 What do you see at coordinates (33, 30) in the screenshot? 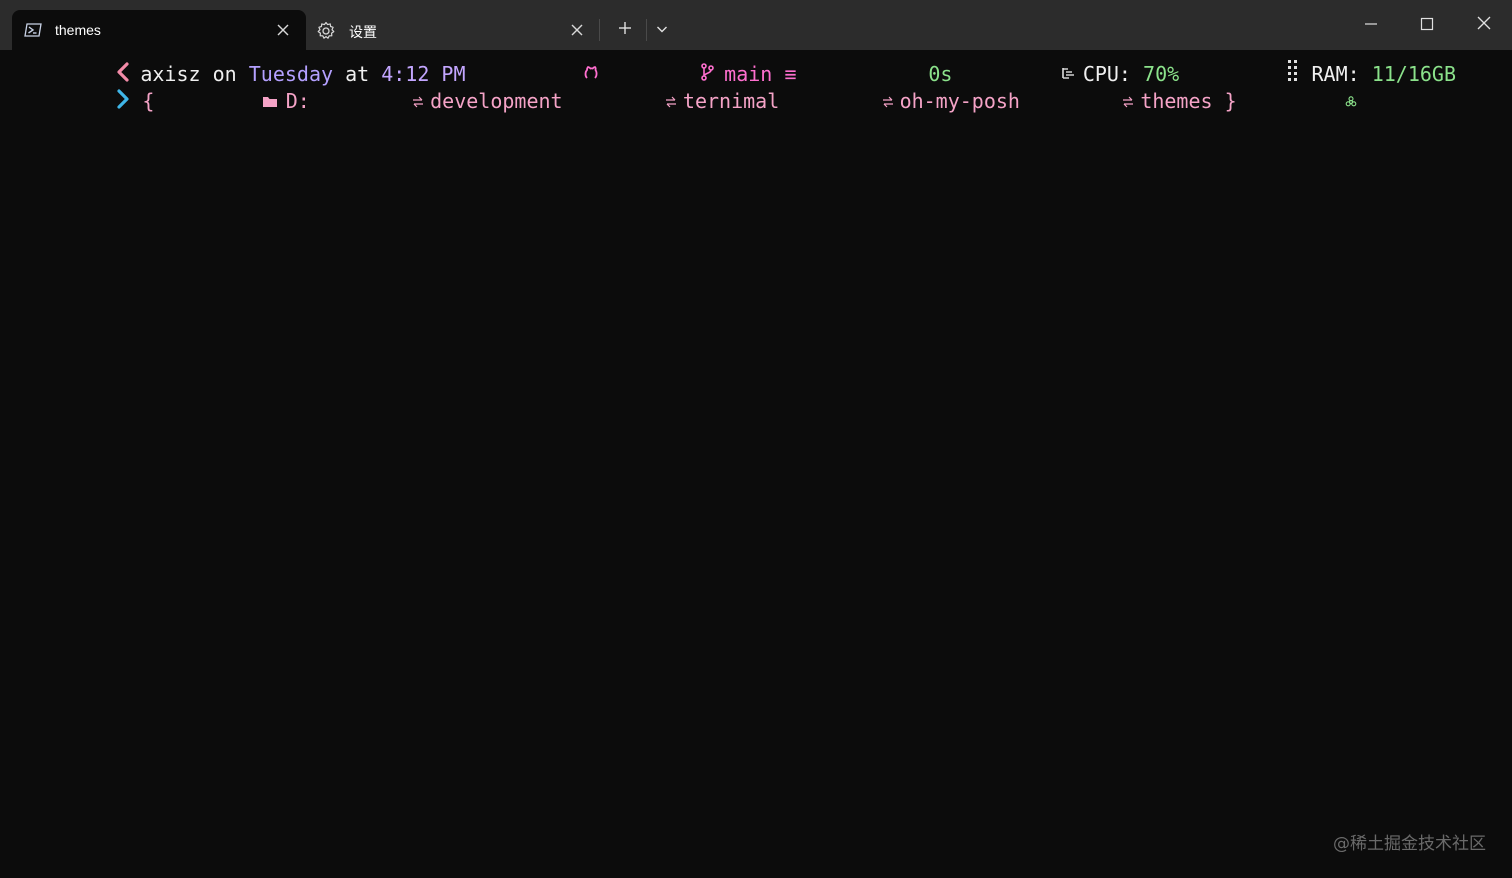
I see `powershell-icon` at bounding box center [33, 30].